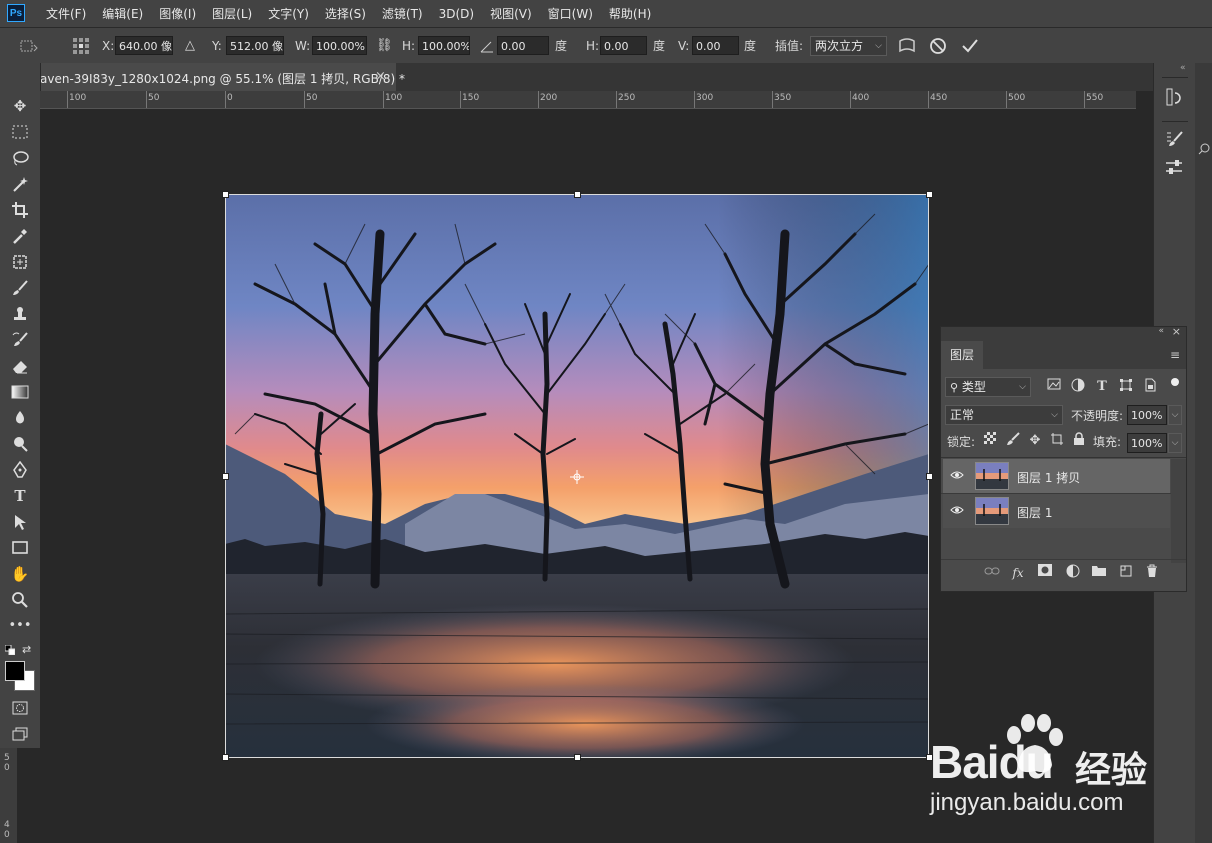 This screenshot has height=843, width=1212. I want to click on menu-type: 文字(Y), so click(288, 13).